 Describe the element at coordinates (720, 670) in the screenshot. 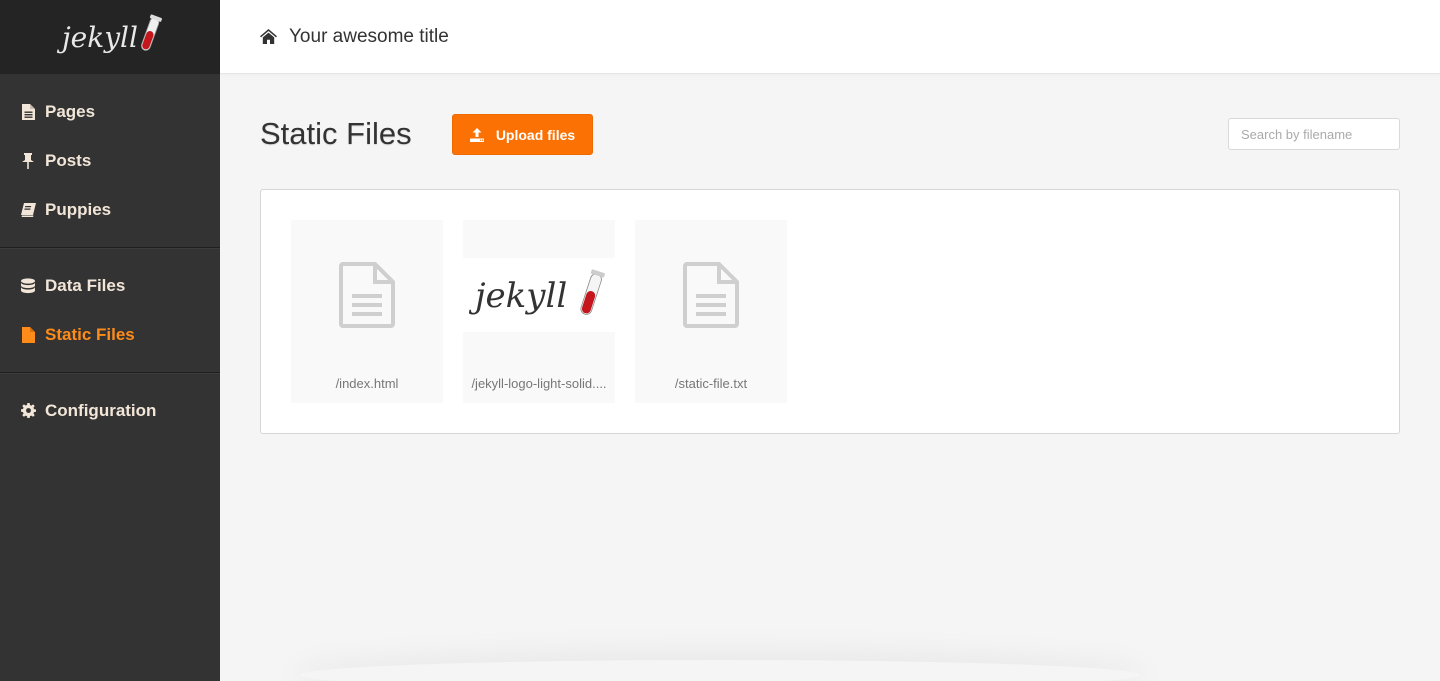

I see `footer-shadow` at that location.